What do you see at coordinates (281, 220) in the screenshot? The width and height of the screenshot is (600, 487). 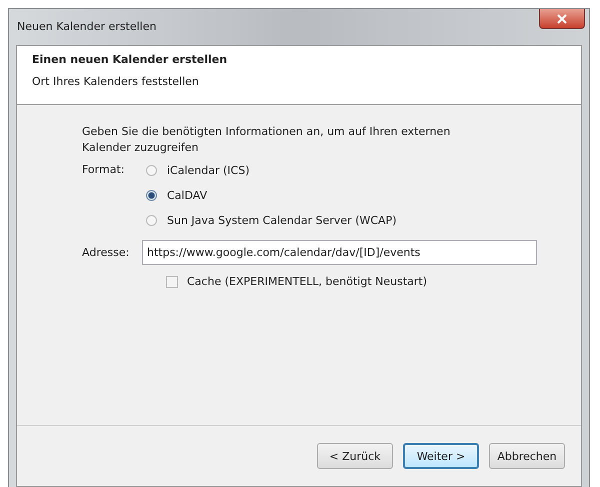 I see `option-label: Sun Java System Calendar Server (WCAP)` at bounding box center [281, 220].